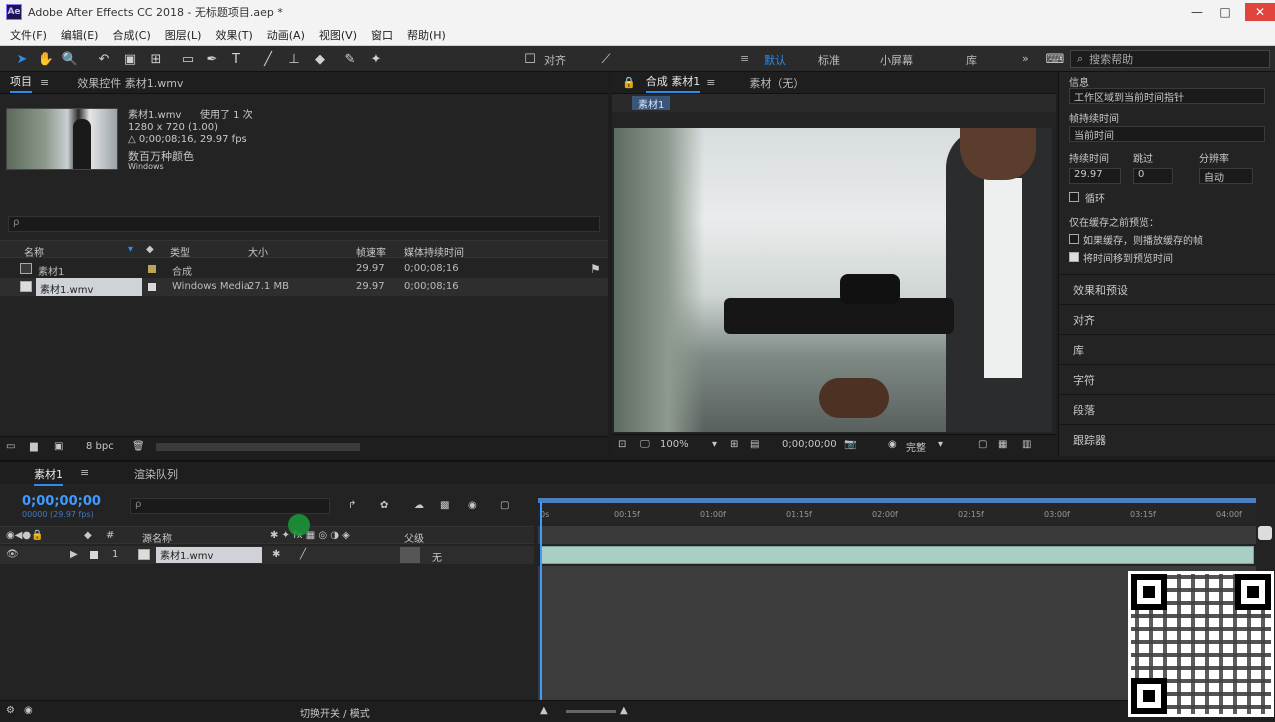 Image resolution: width=1275 pixels, height=722 pixels. Describe the element at coordinates (504, 505) in the screenshot. I see `graph-editor-icon: ▢` at that location.